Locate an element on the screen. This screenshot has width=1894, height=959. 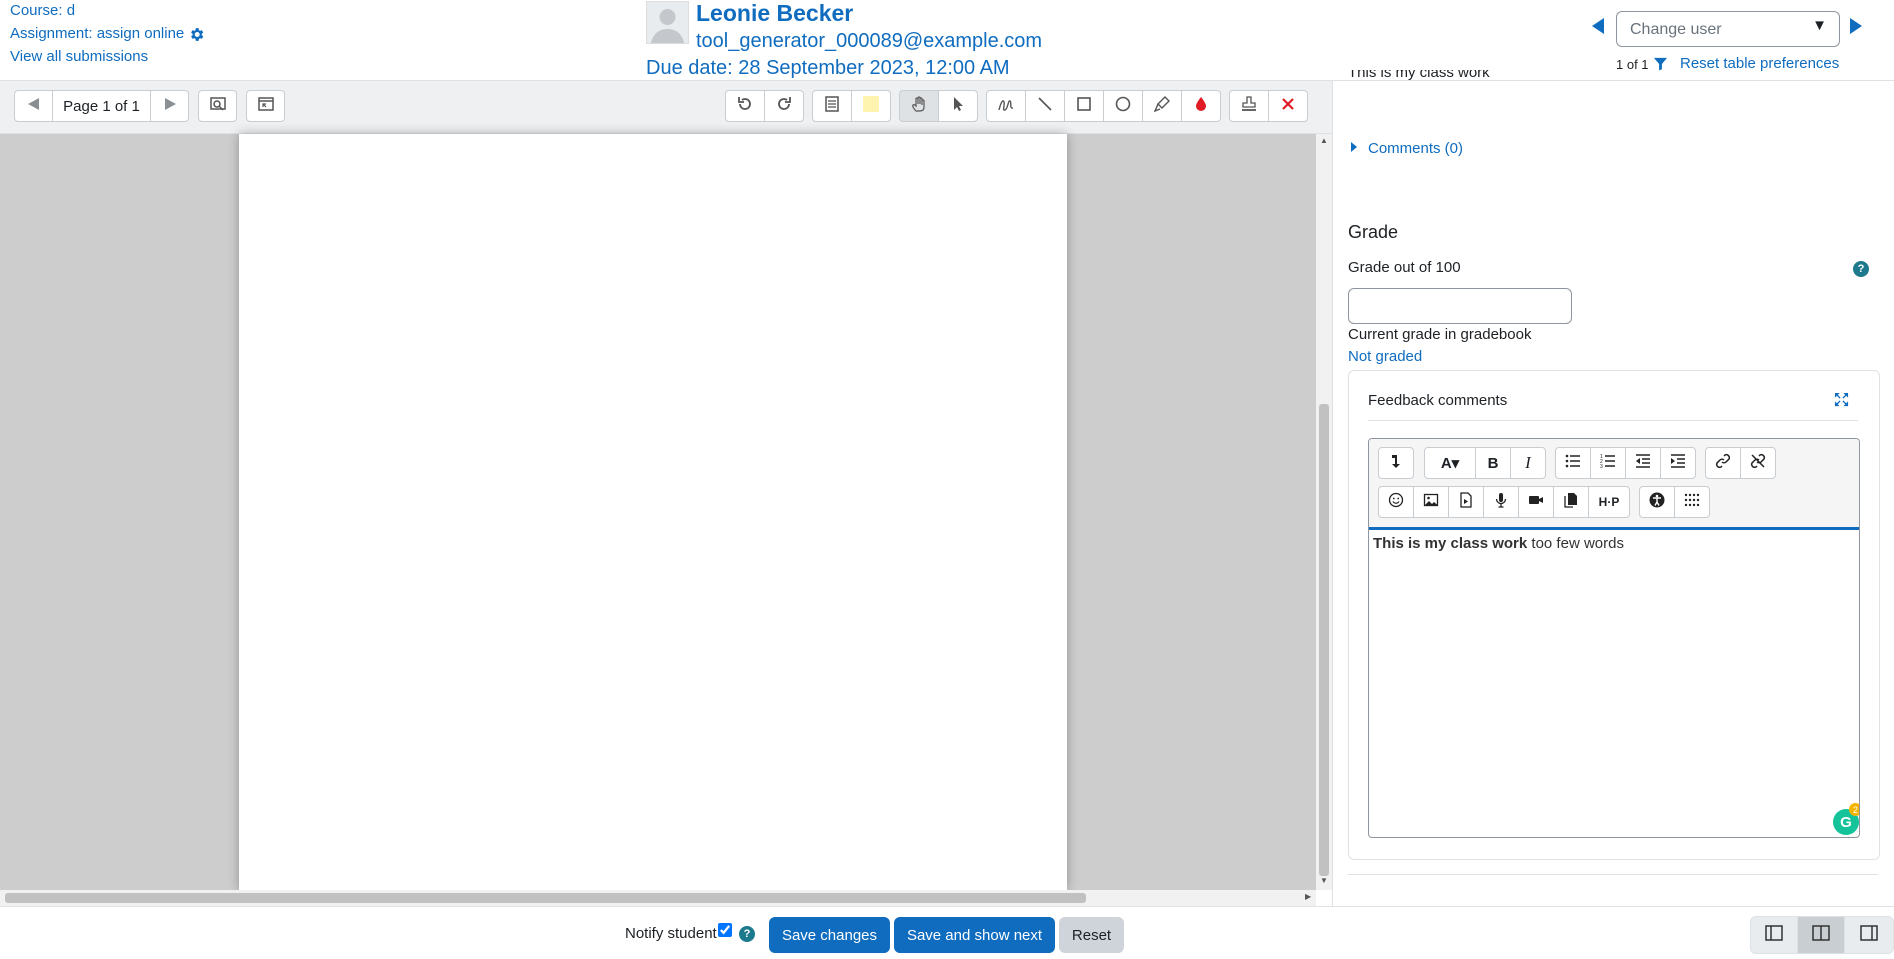
submission-text: This is my class work is located at coordinates (1419, 77).